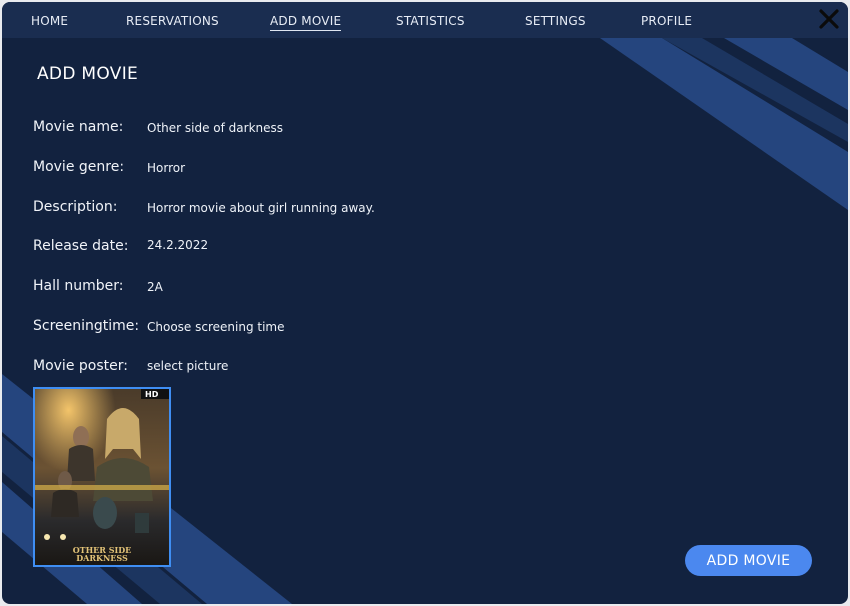 Image resolution: width=850 pixels, height=606 pixels. Describe the element at coordinates (666, 22) in the screenshot. I see `nav-profile: PROFILE` at that location.